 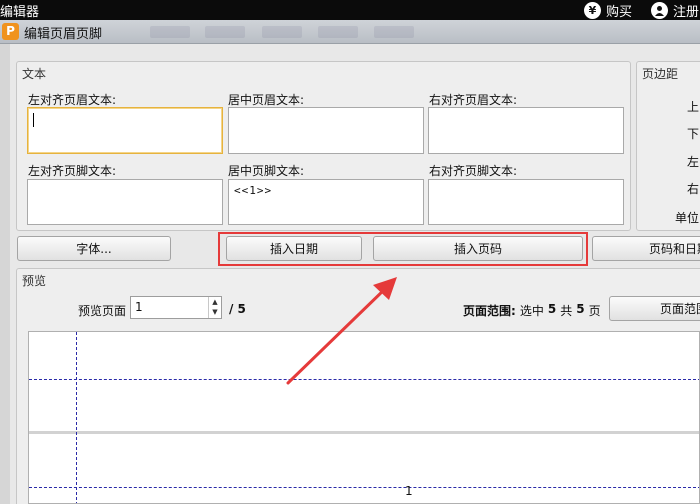 What do you see at coordinates (619, 12) in the screenshot?
I see `buy-label: 购买` at bounding box center [619, 12].